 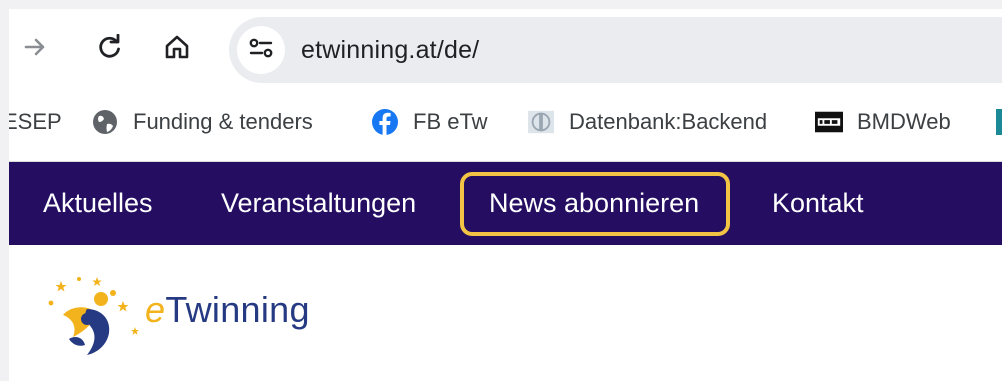 What do you see at coordinates (999, 122) in the screenshot?
I see `bookmark-overflow-icon` at bounding box center [999, 122].